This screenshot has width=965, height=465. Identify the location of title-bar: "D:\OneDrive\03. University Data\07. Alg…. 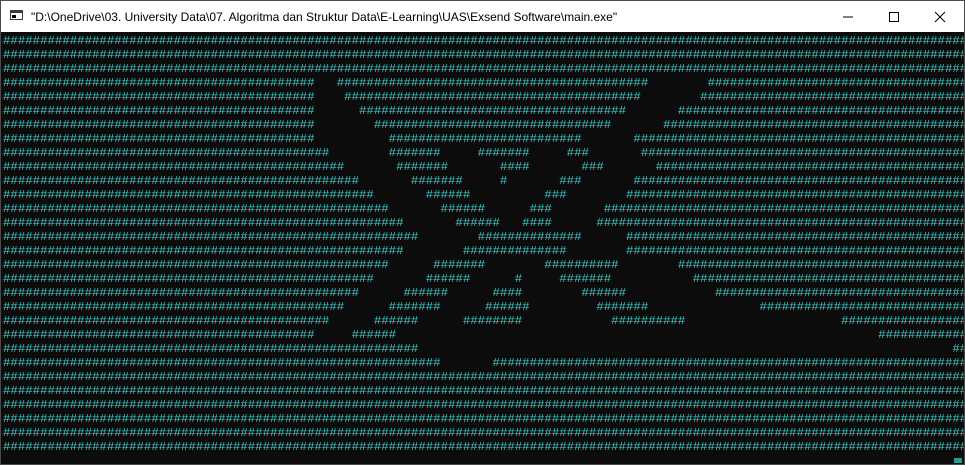
(482, 16).